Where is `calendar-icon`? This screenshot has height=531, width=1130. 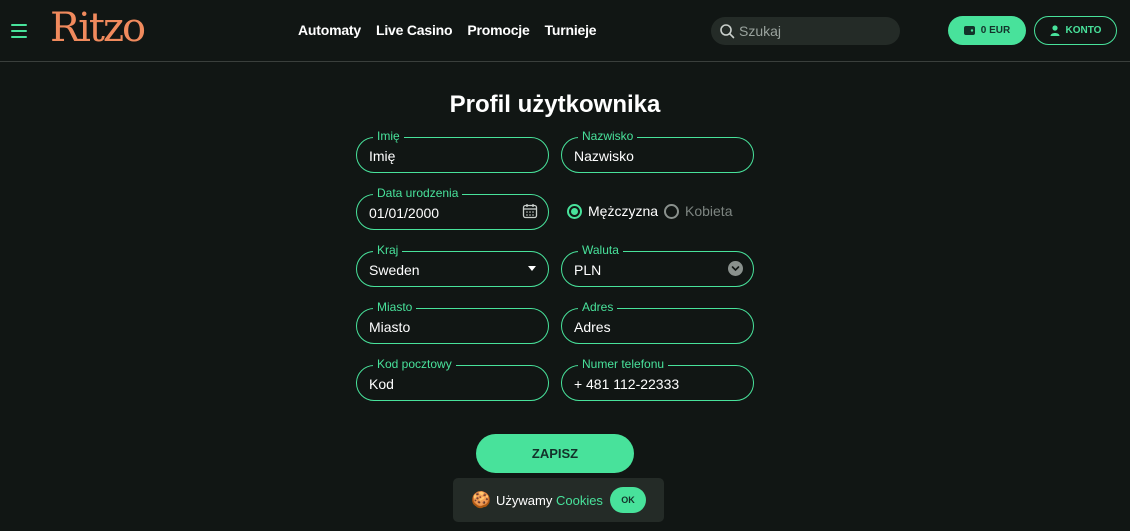 calendar-icon is located at coordinates (530, 211).